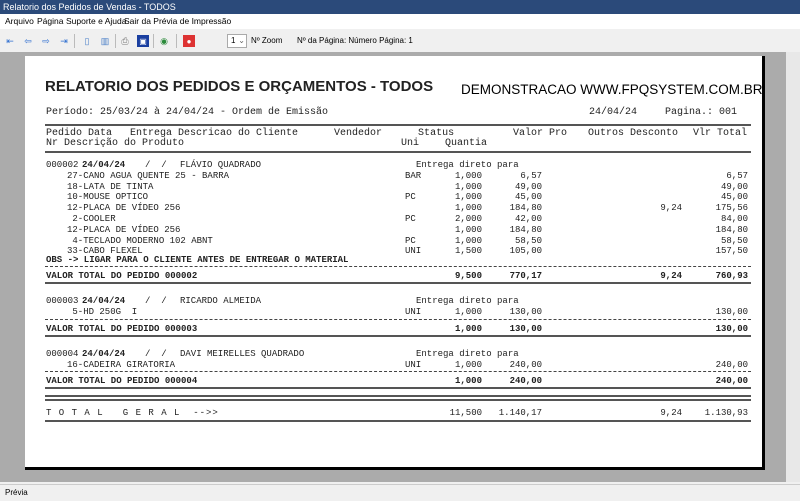 This screenshot has height=501, width=800. I want to click on order-client: RICARDO ALMEIDA, so click(221, 301).